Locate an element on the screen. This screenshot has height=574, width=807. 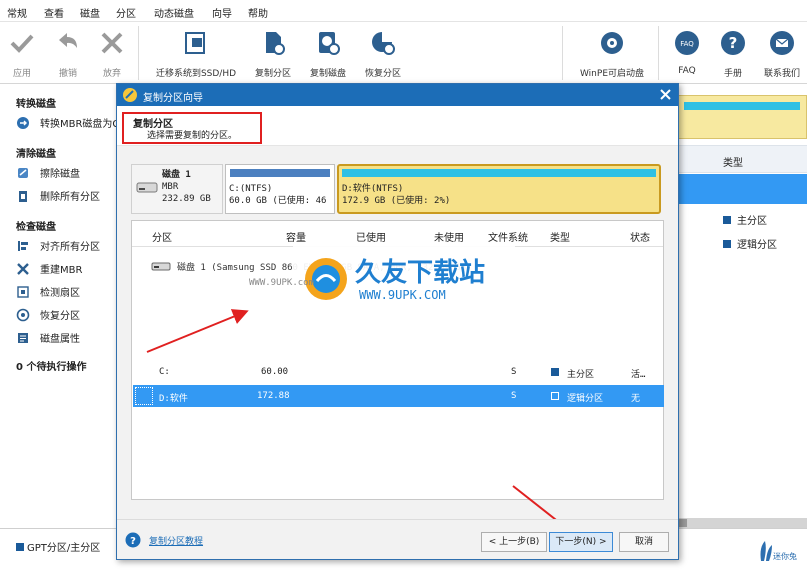
legend-logical: 逻辑分区 is located at coordinates (750, 243).